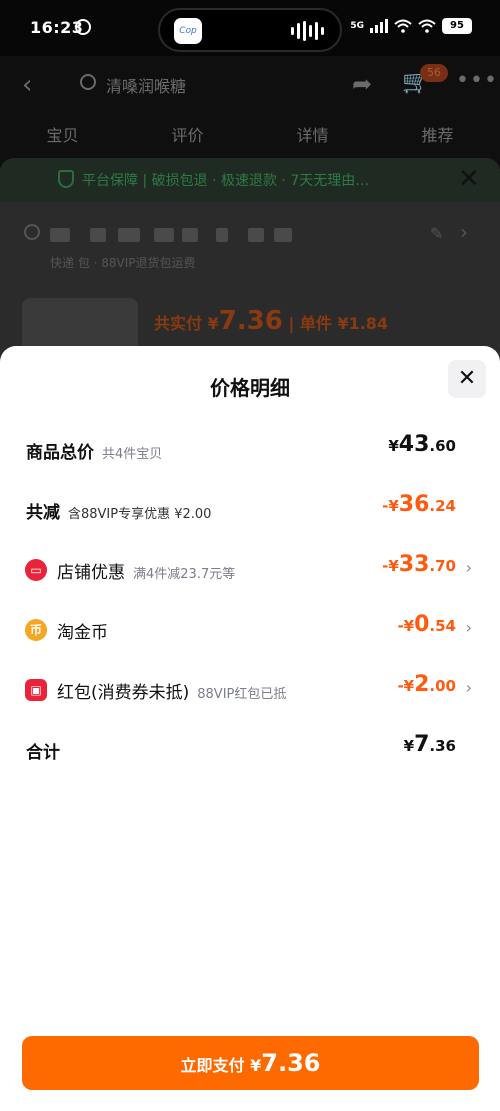 Image resolution: width=500 pixels, height=1111 pixels. What do you see at coordinates (36, 690) in the screenshot?
I see `red-packet-icon: ▣` at bounding box center [36, 690].